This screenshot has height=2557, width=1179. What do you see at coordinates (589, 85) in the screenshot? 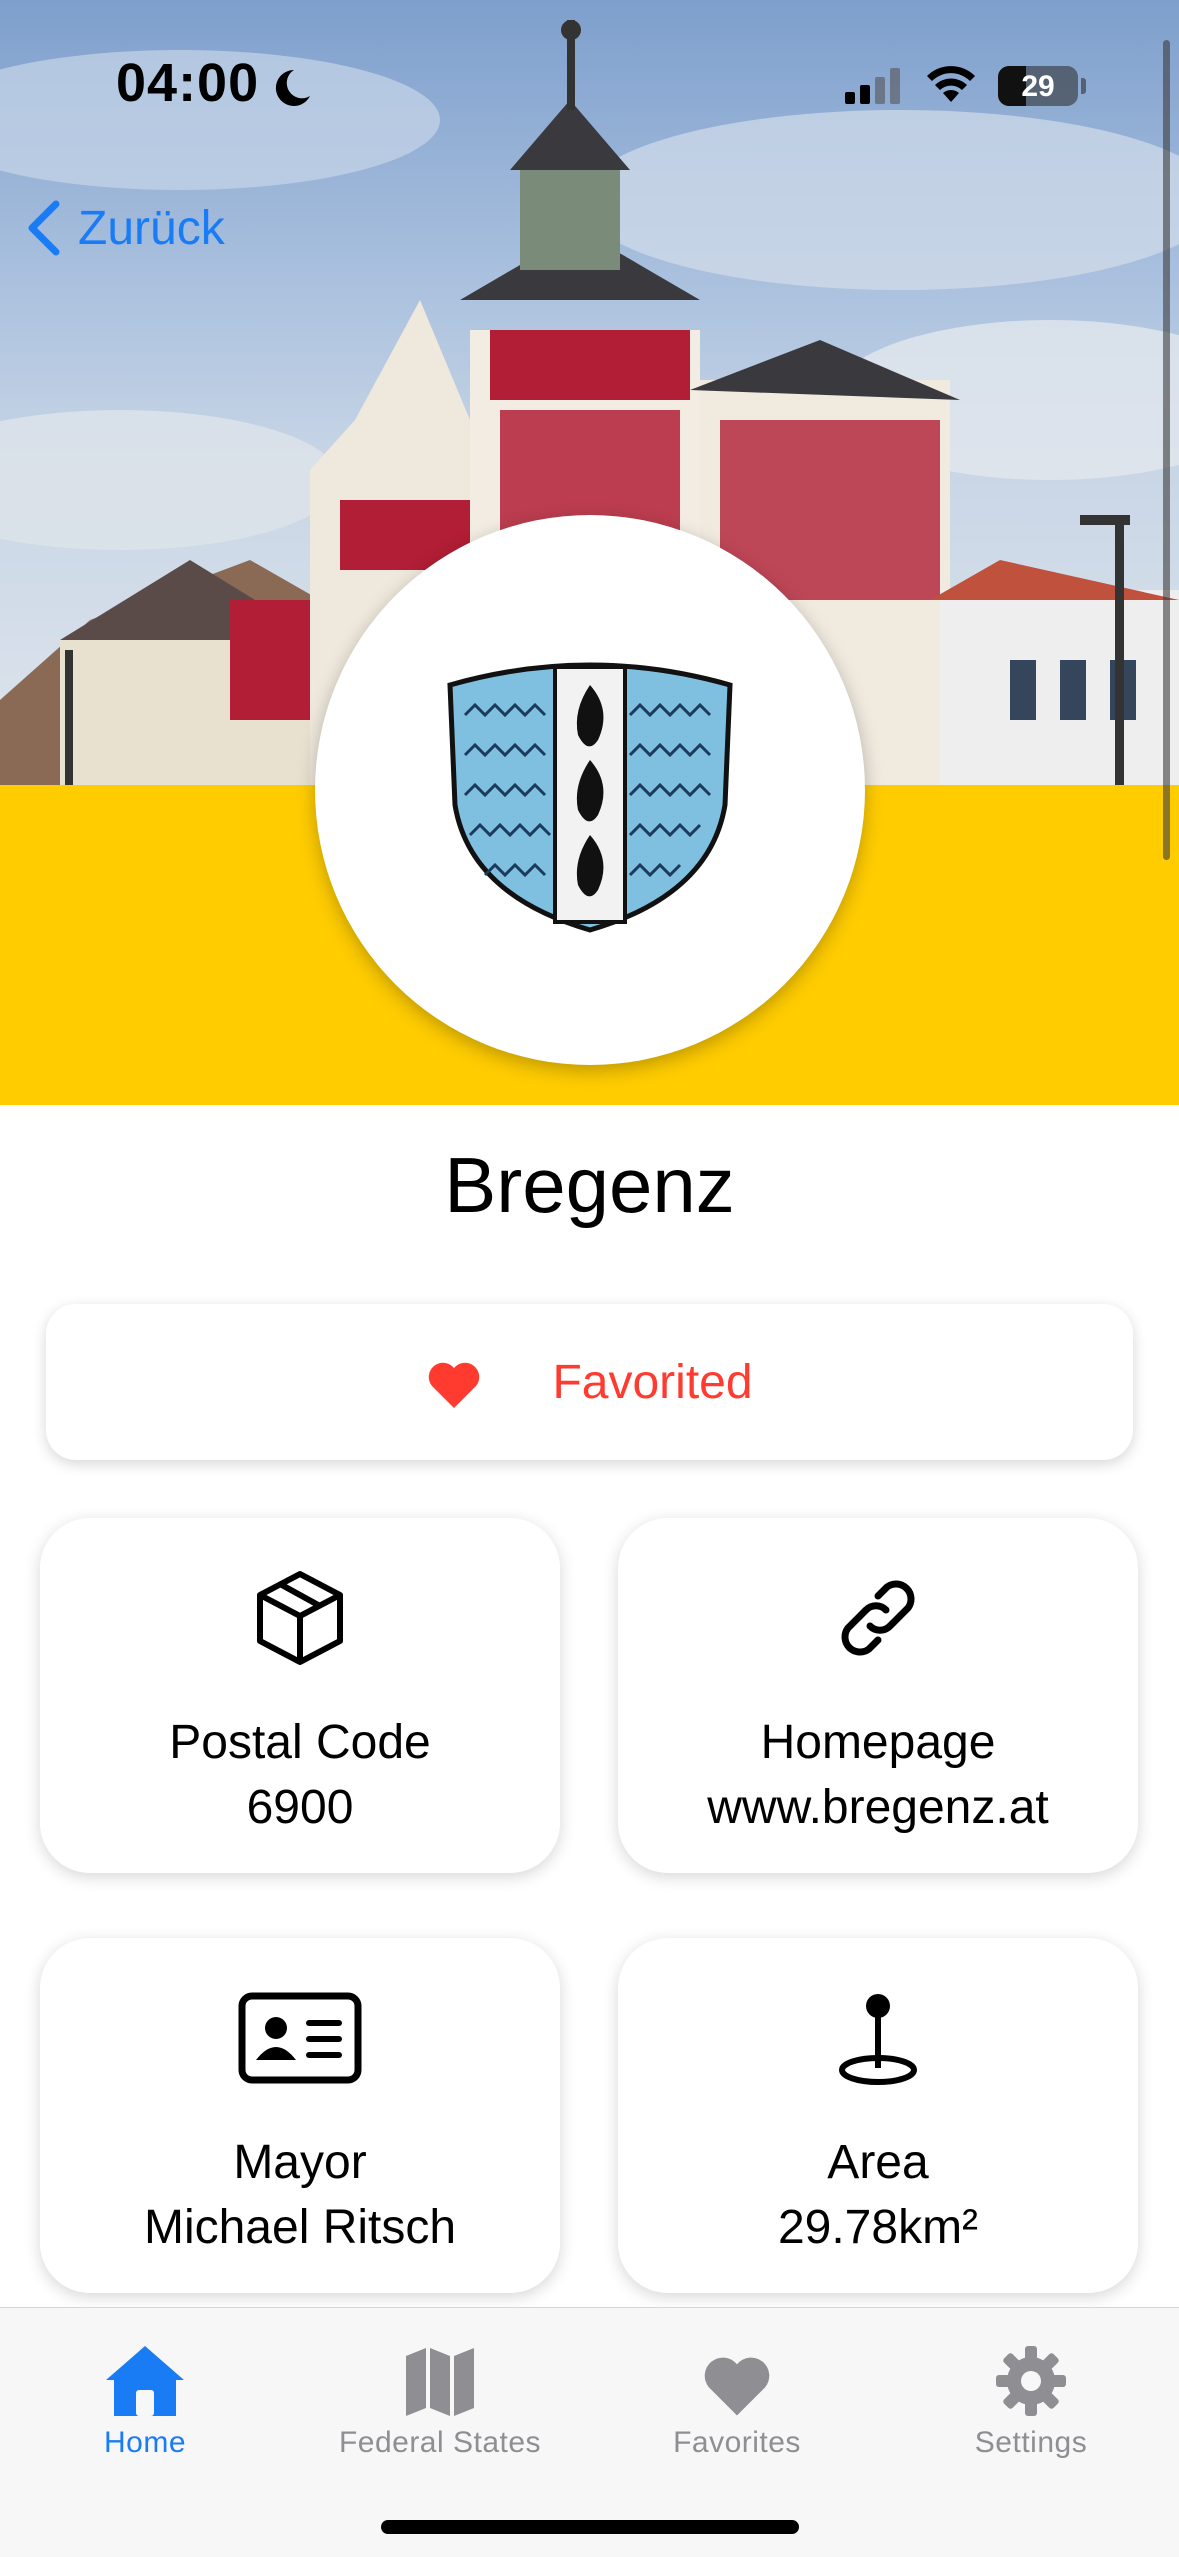
I see `status-bar: 04:00 29` at bounding box center [589, 85].